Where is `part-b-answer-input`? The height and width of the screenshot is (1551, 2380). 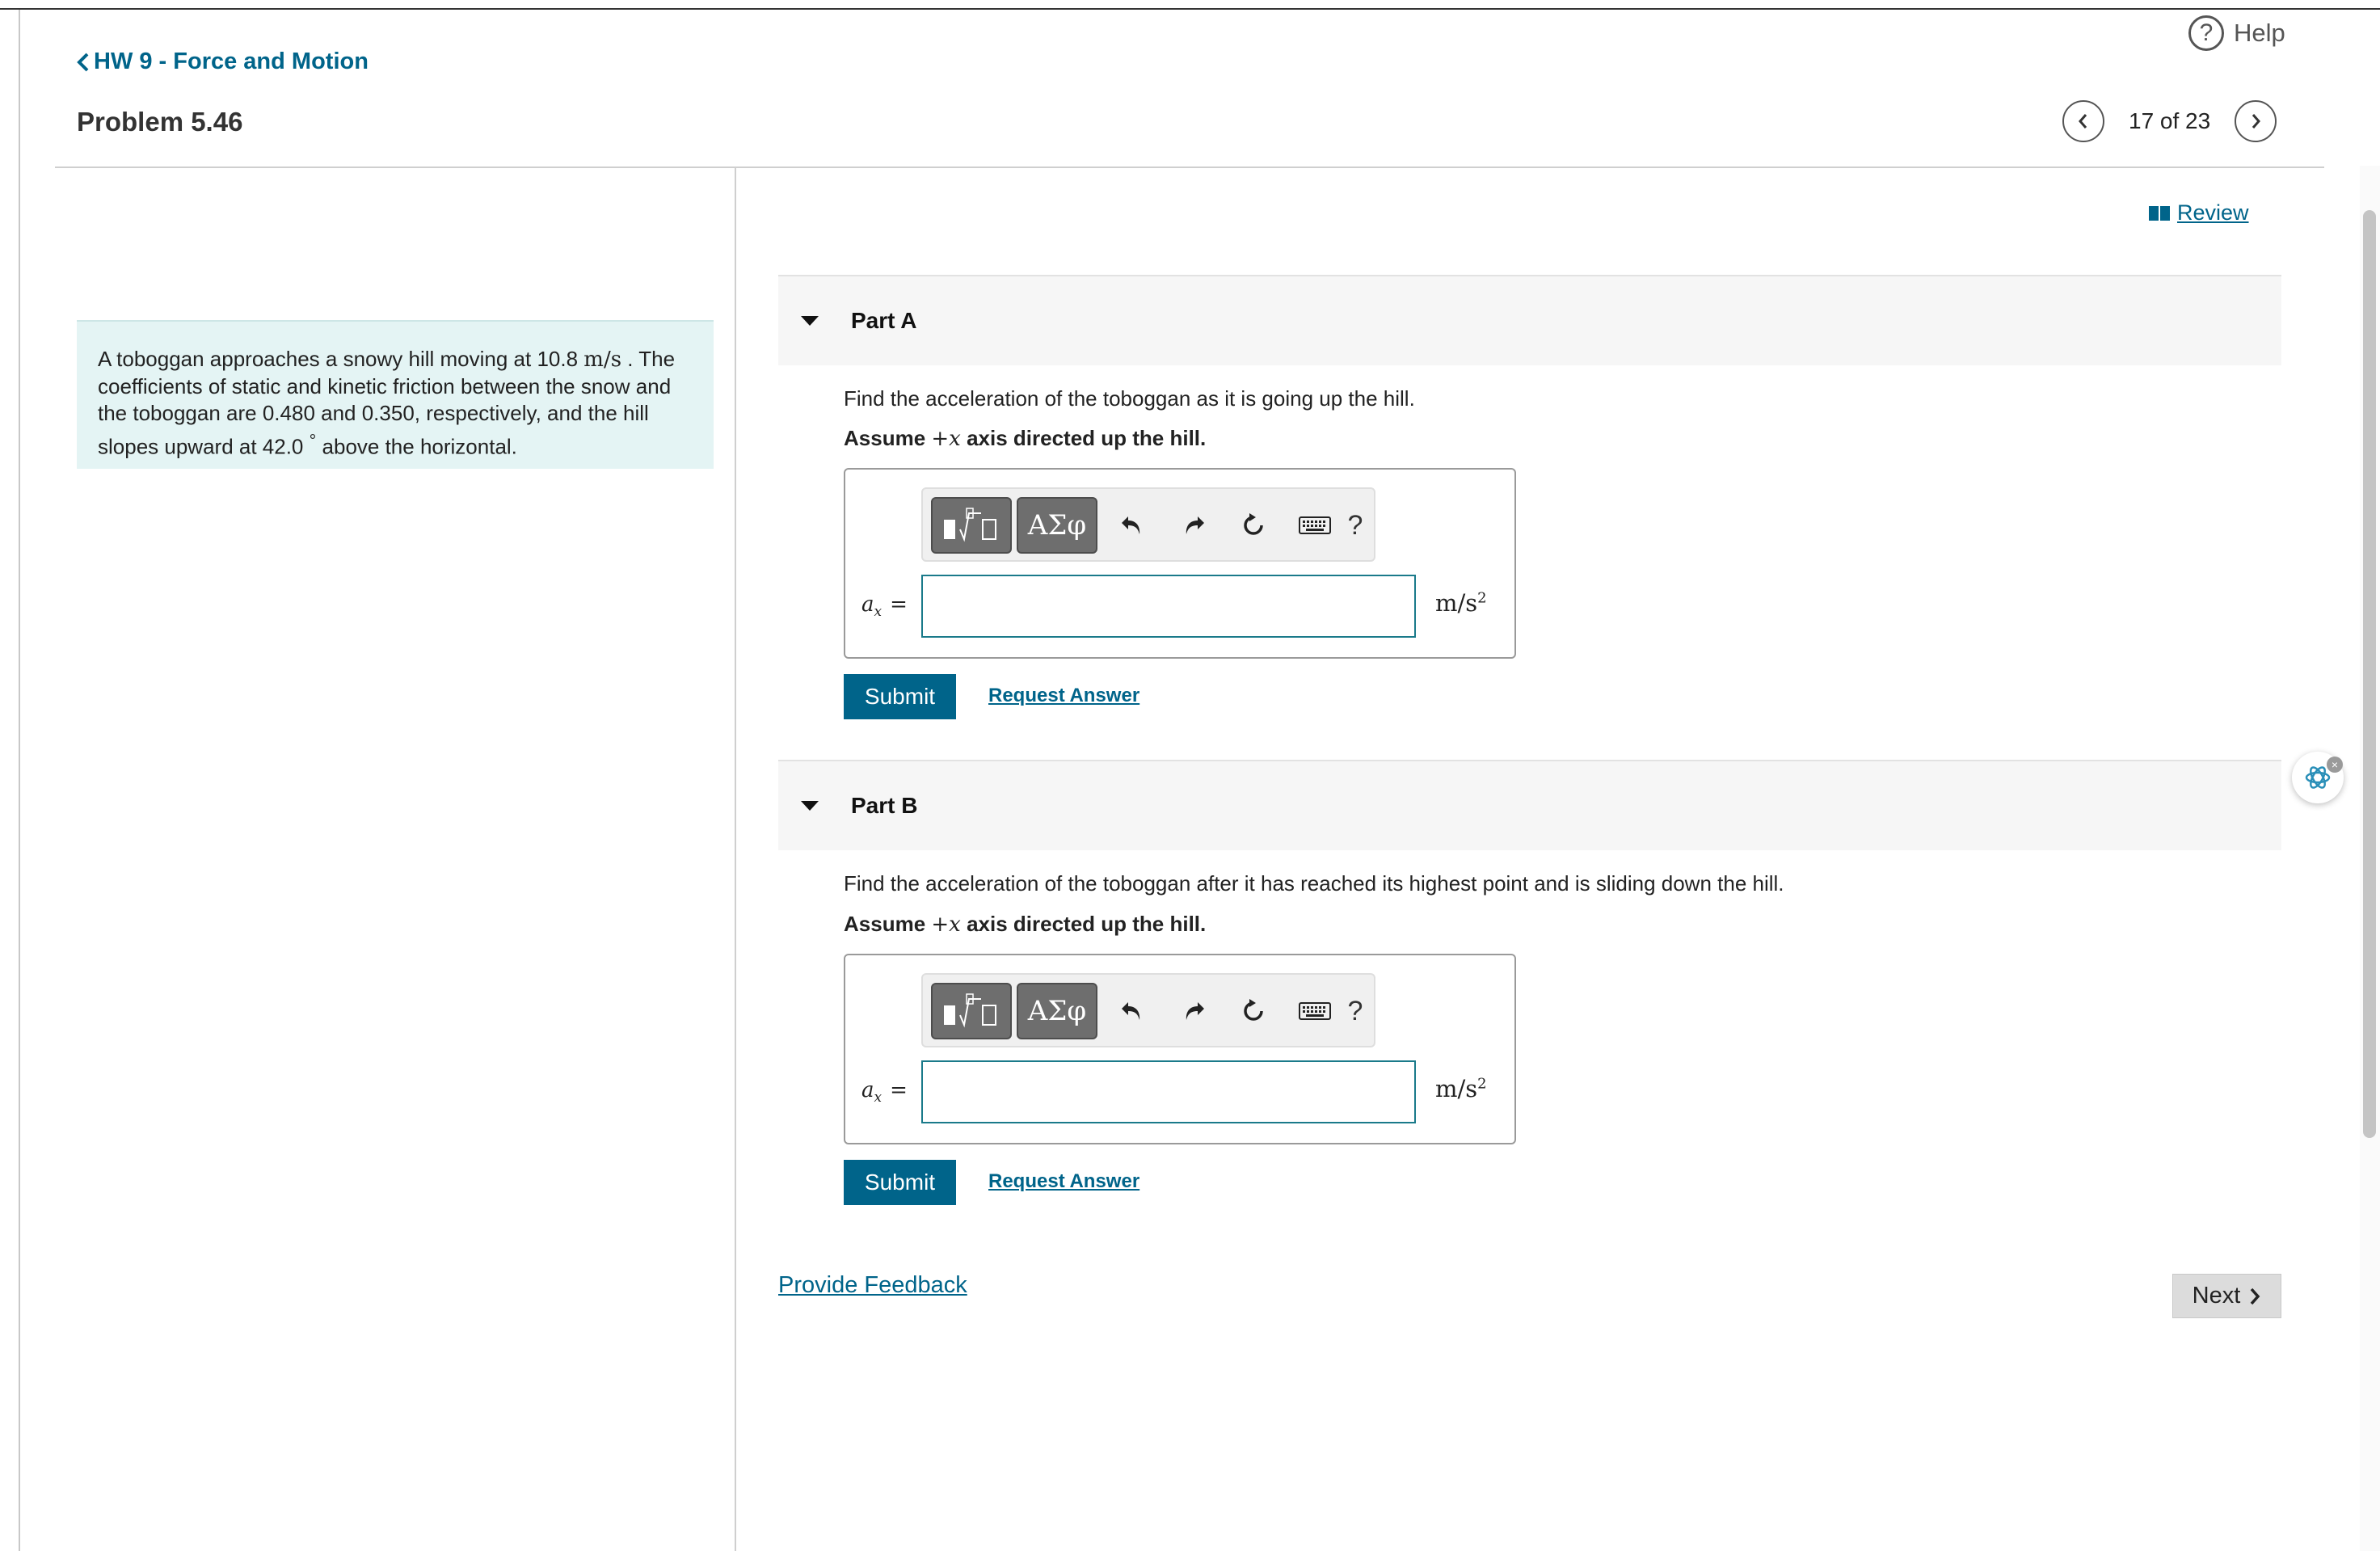 part-b-answer-input is located at coordinates (1168, 1091).